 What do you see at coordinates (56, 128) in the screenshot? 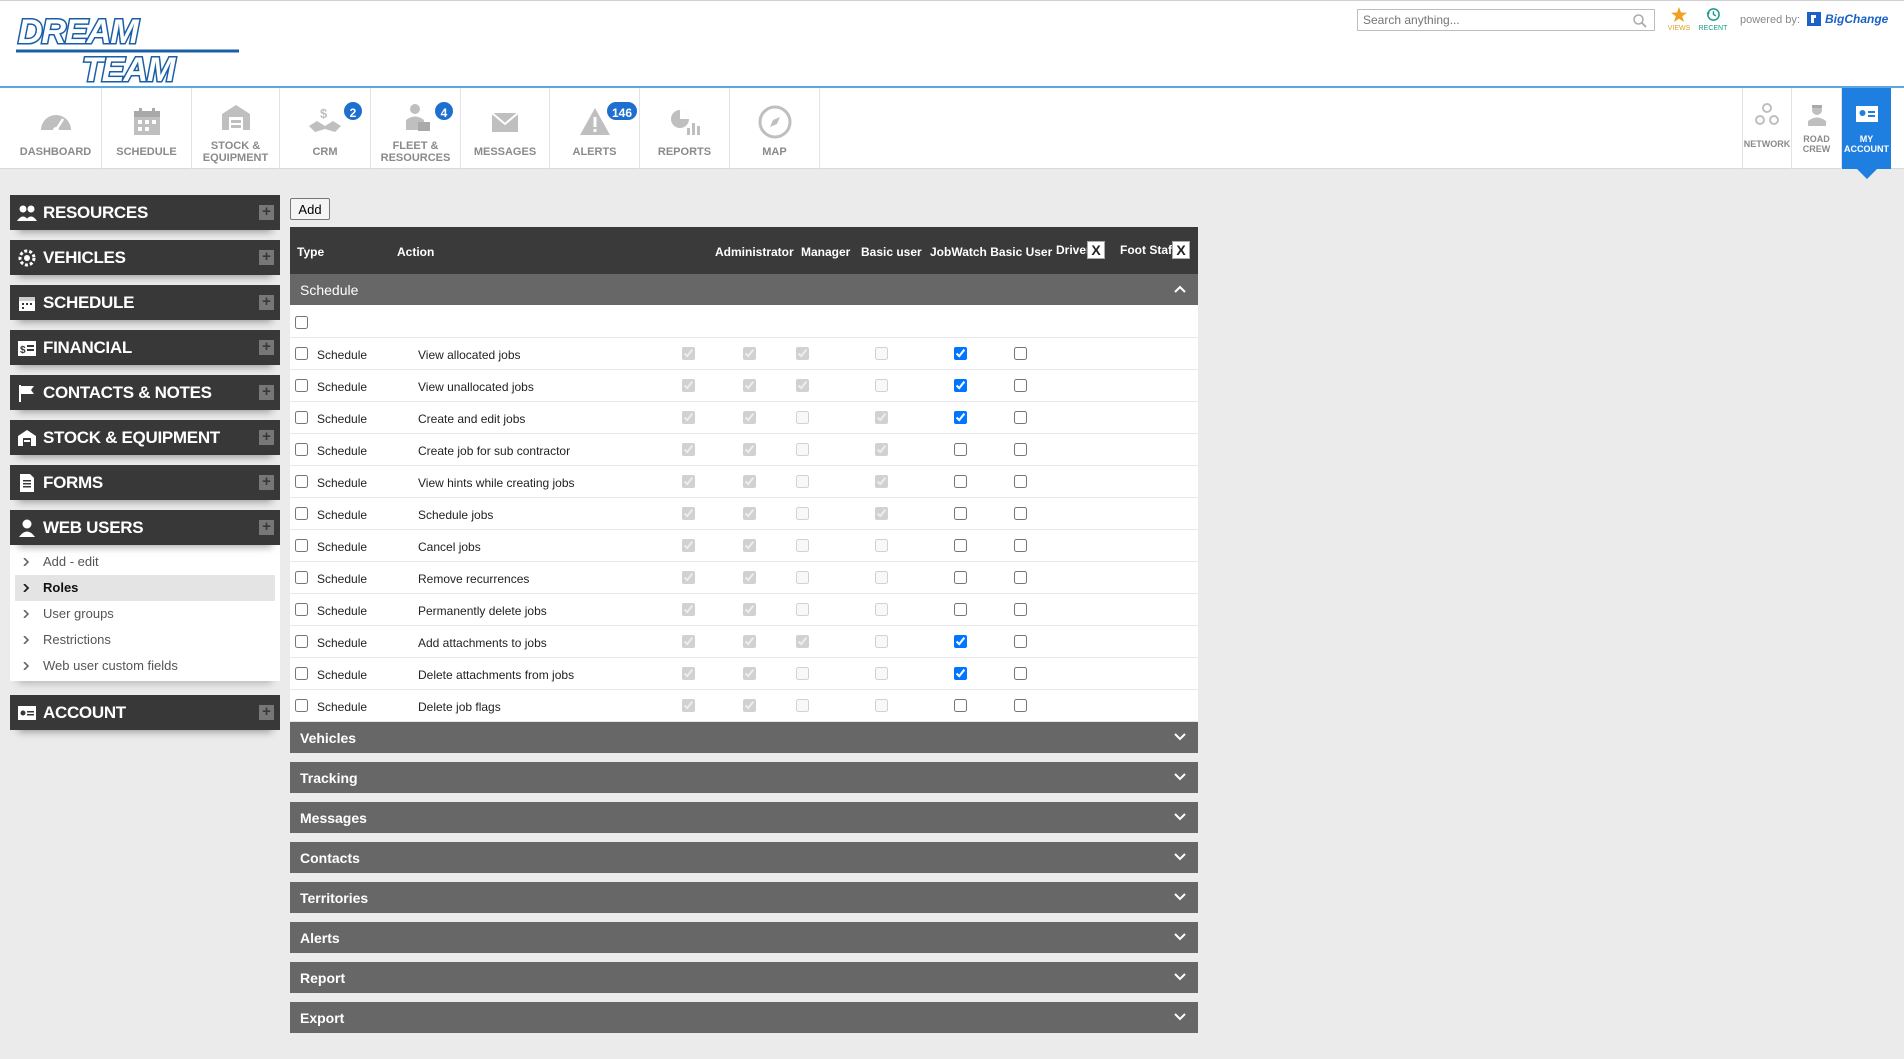
I see `nav-dashboard: DASHBOARD` at bounding box center [56, 128].